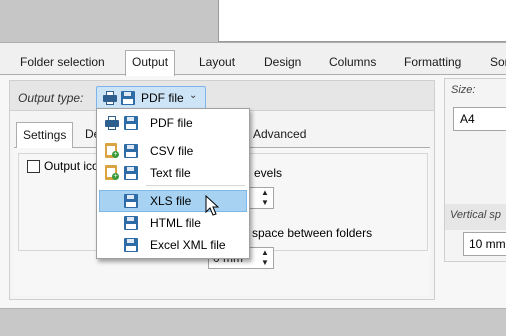 Image resolution: width=506 pixels, height=336 pixels. I want to click on output-type-label: Output type:, so click(51, 98).